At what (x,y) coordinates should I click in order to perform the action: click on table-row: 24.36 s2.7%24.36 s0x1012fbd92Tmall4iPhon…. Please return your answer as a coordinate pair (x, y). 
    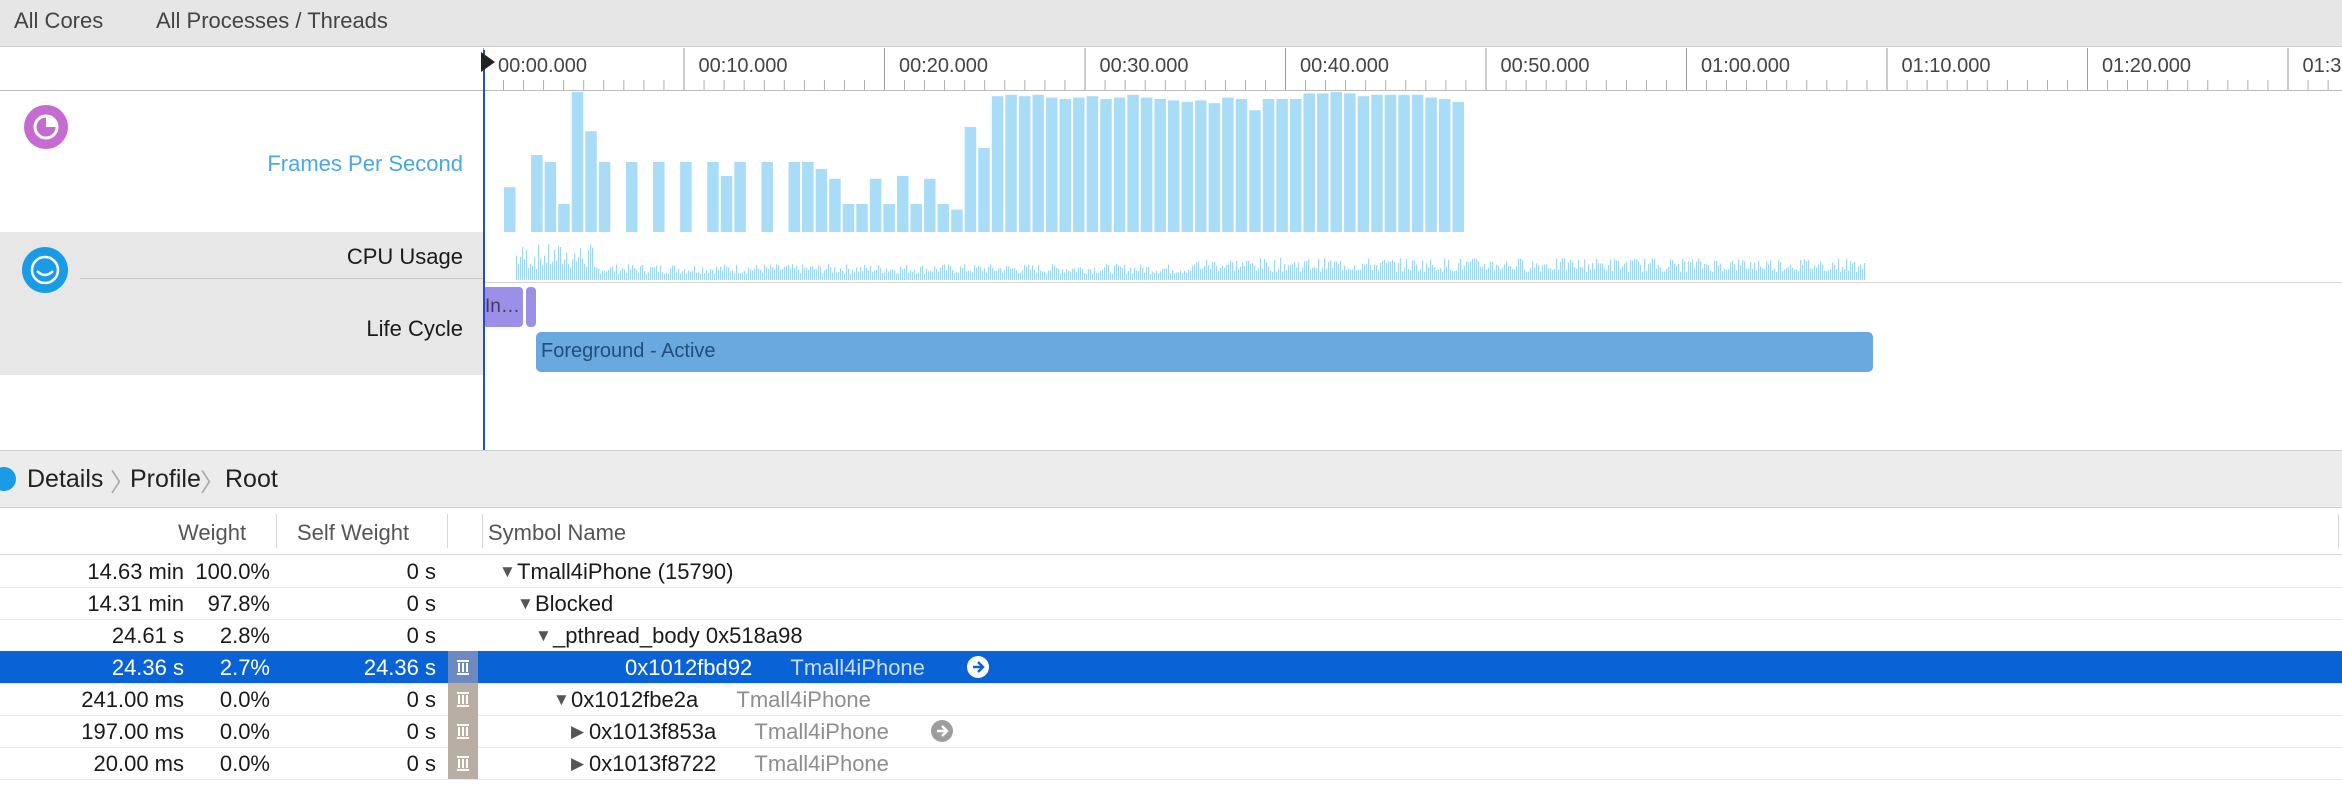
    Looking at the image, I should click on (1171, 667).